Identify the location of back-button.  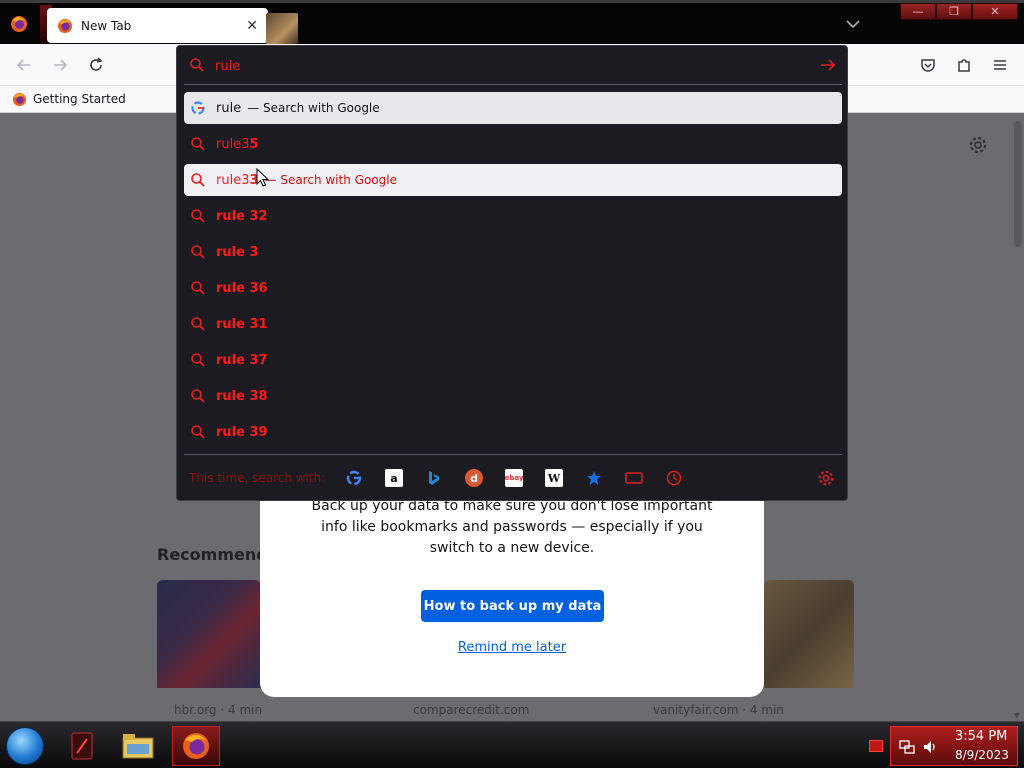
(24, 65).